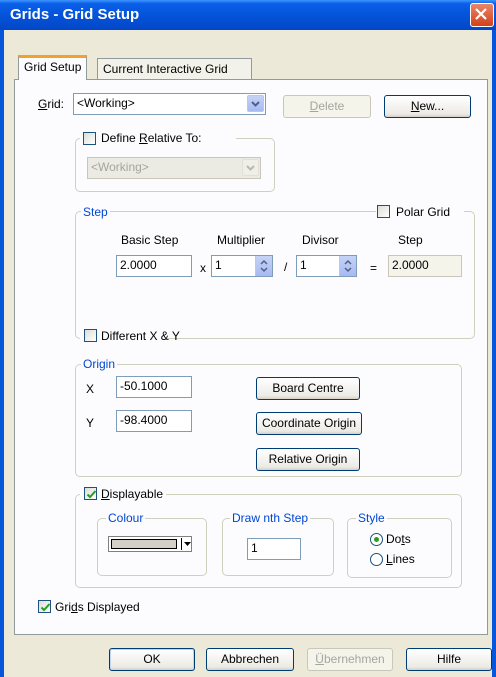  I want to click on step-result: 2.0000, so click(425, 266).